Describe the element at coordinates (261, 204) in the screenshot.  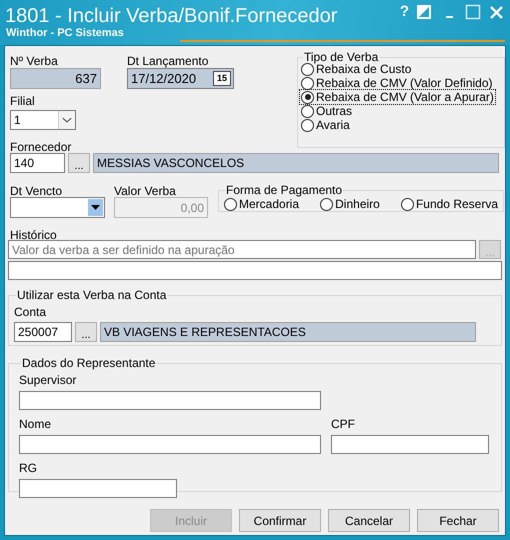
I see `radio-option: Mercadoria` at that location.